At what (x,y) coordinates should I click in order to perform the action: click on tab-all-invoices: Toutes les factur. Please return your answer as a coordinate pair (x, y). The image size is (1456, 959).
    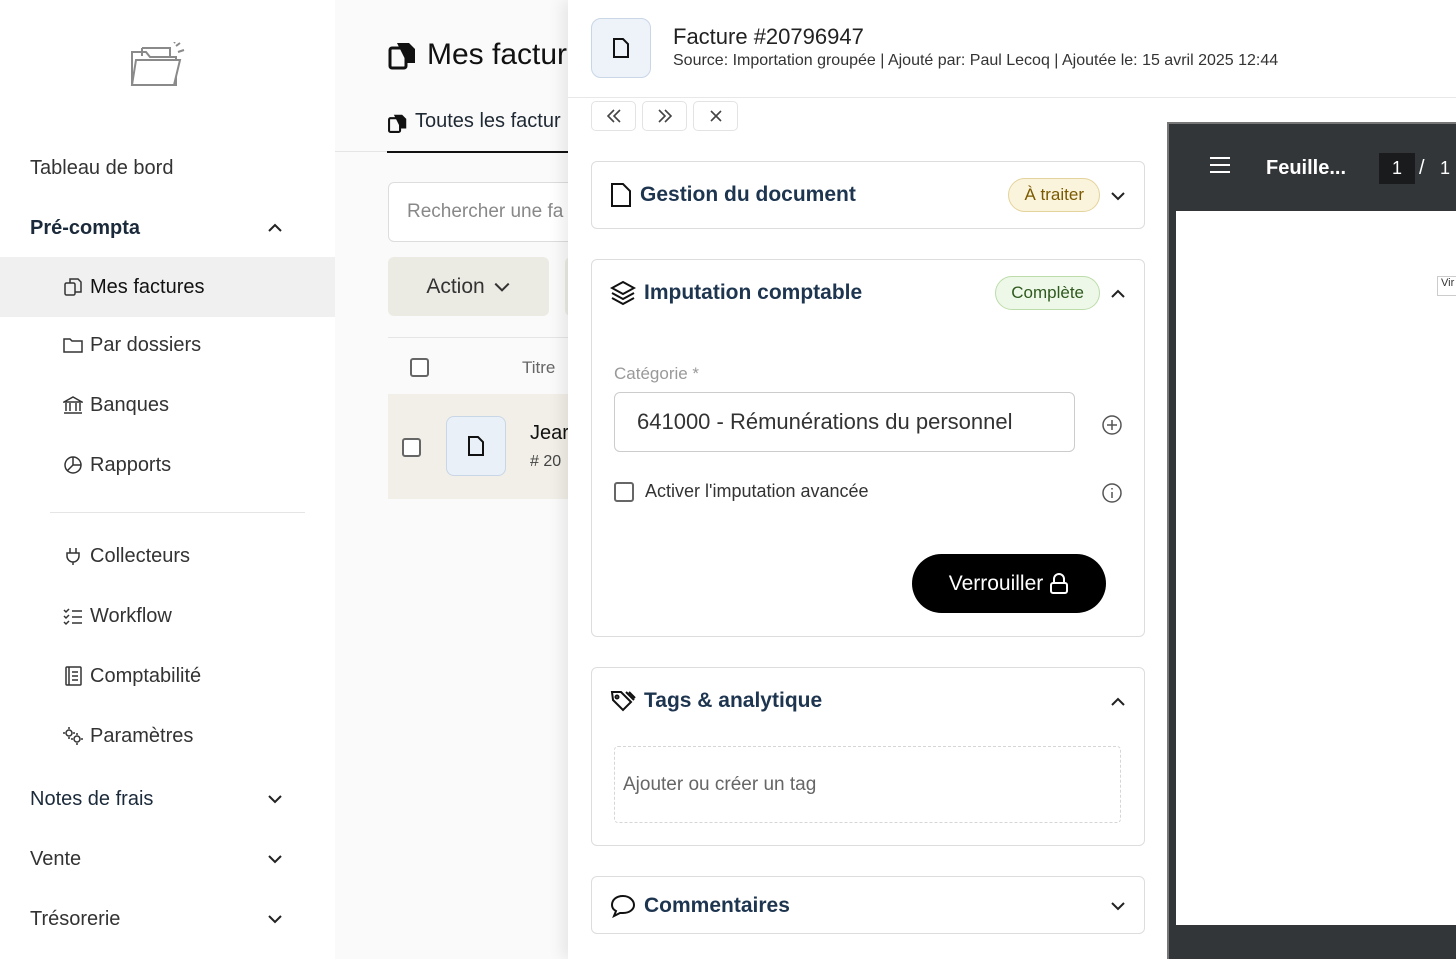
    Looking at the image, I should click on (484, 131).